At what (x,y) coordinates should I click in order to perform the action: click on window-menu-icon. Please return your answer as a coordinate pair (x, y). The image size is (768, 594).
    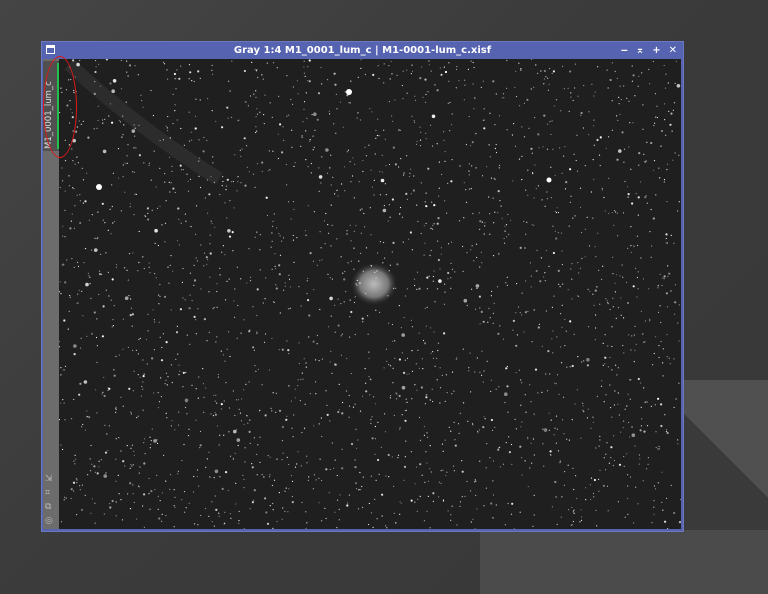
    Looking at the image, I should click on (50, 49).